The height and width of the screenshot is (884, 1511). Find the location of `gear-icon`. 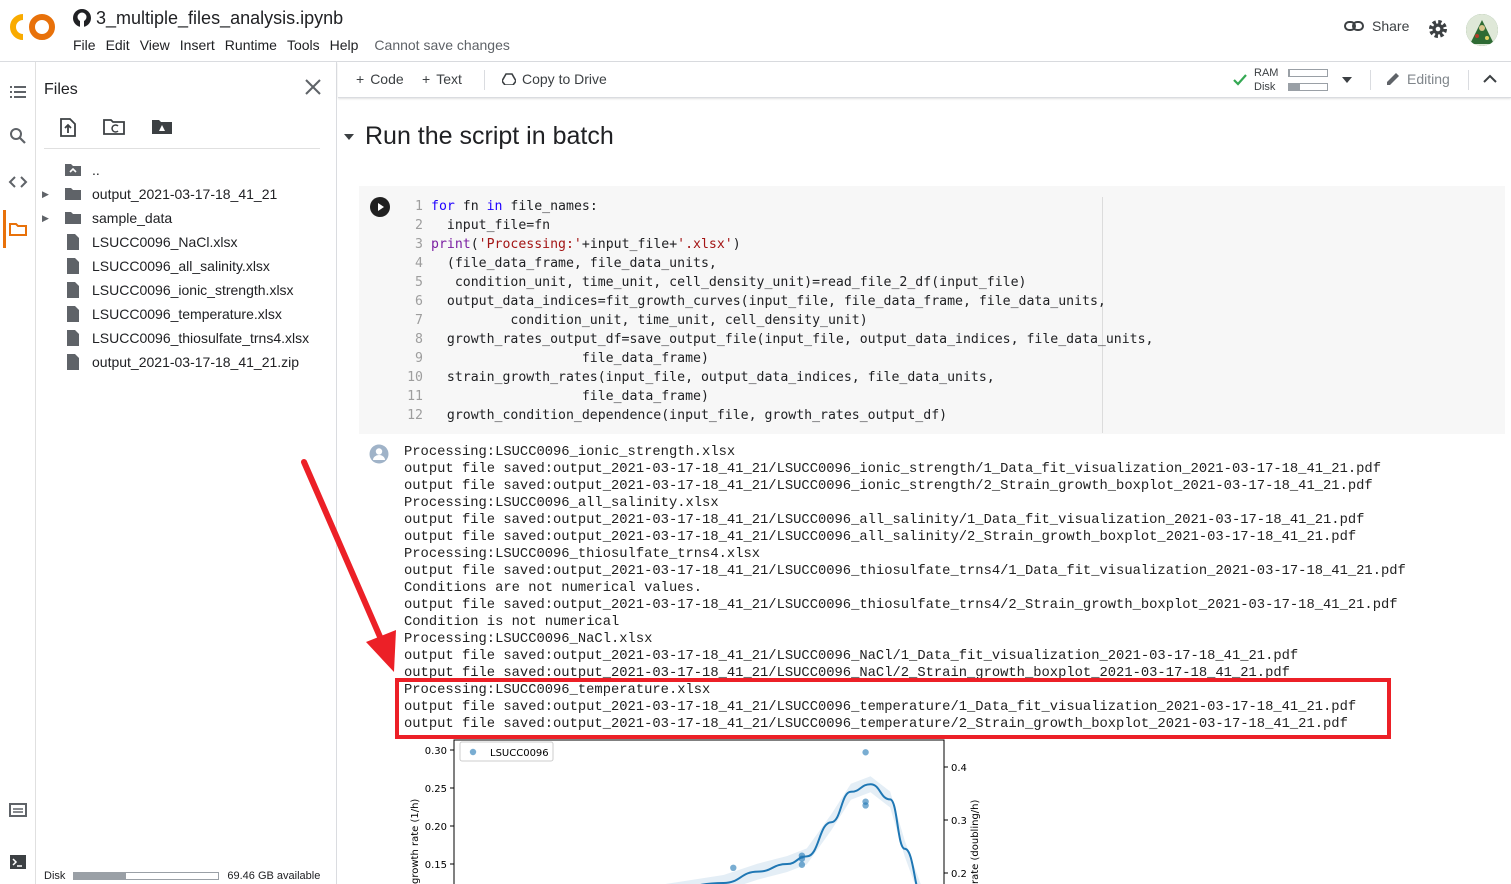

gear-icon is located at coordinates (1438, 29).